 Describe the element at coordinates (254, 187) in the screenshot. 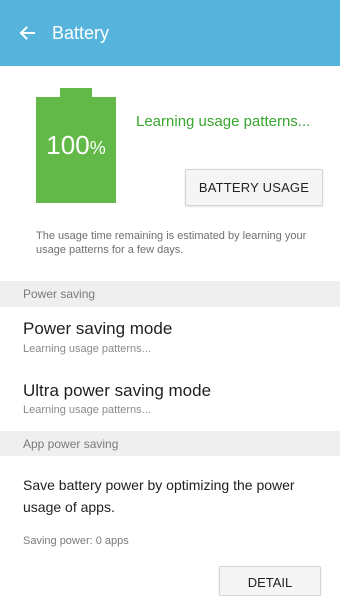

I see `battery-usage-button: BATTERY USAGE` at that location.